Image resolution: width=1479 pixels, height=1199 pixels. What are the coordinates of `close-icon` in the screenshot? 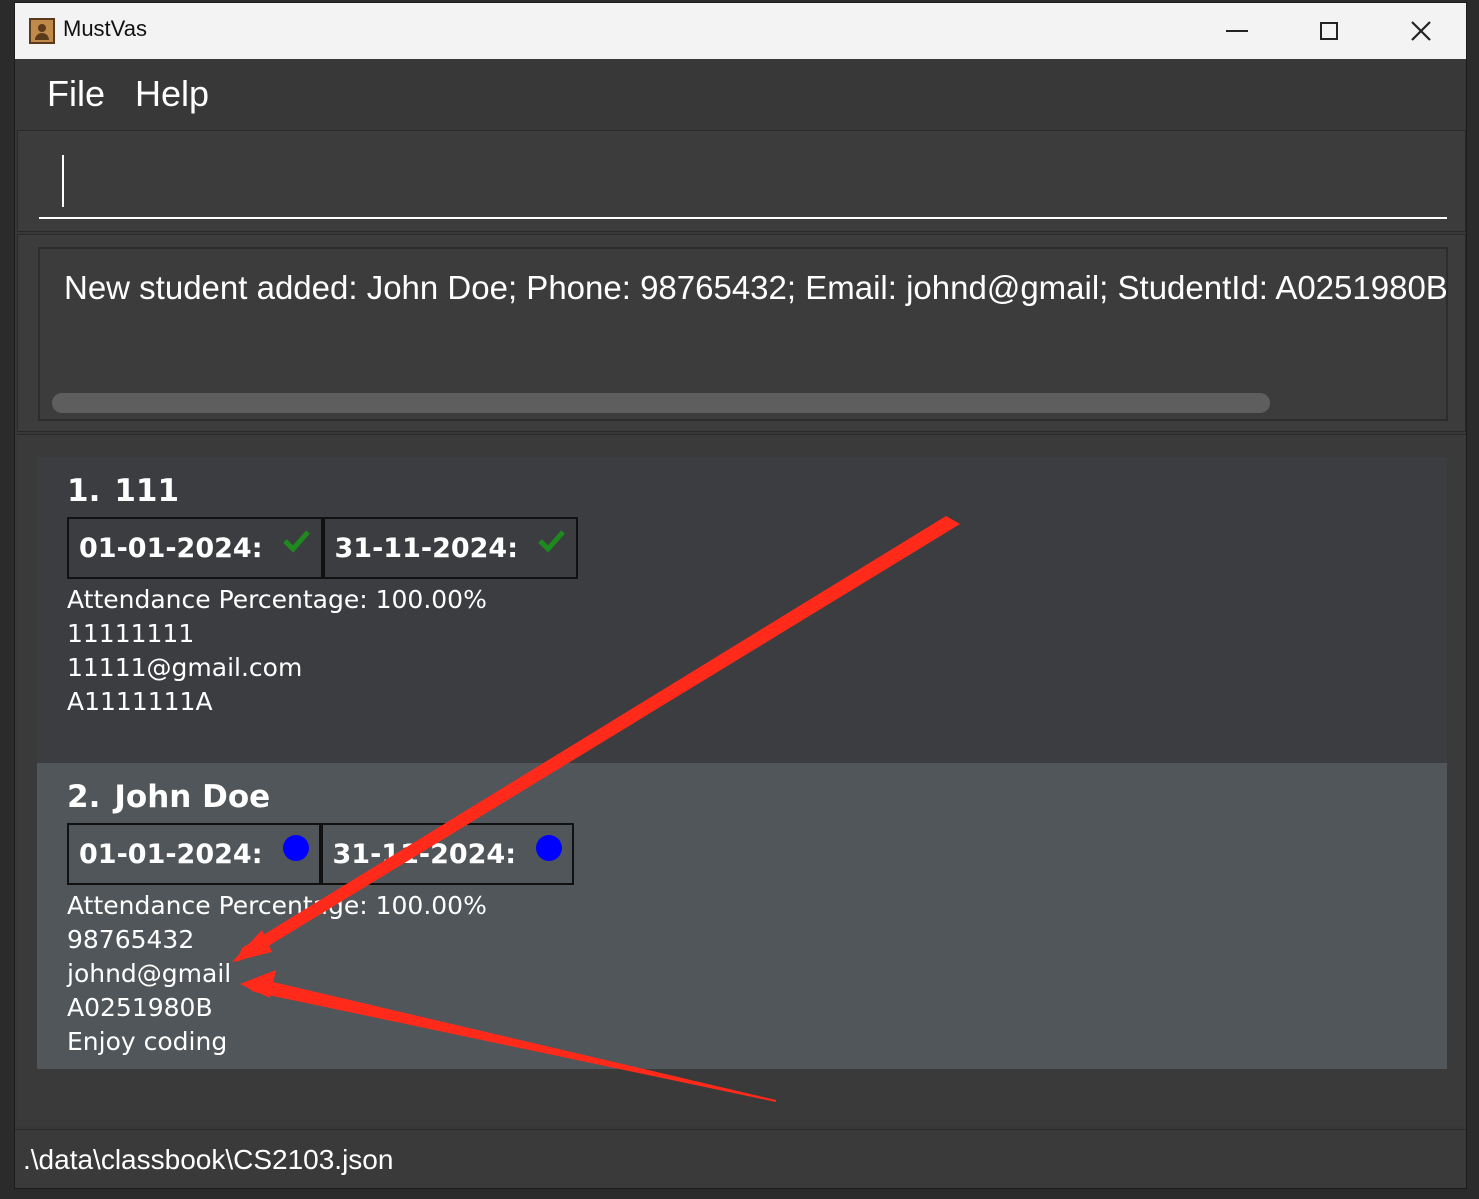 It's located at (1421, 31).